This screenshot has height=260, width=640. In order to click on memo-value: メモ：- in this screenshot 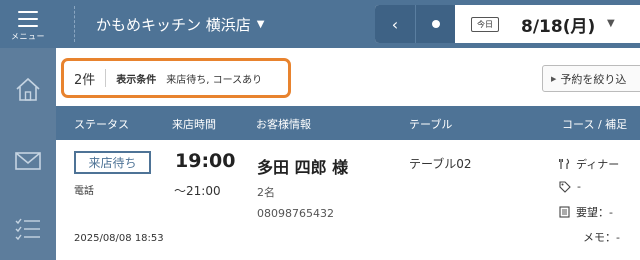, I will do `click(601, 237)`.